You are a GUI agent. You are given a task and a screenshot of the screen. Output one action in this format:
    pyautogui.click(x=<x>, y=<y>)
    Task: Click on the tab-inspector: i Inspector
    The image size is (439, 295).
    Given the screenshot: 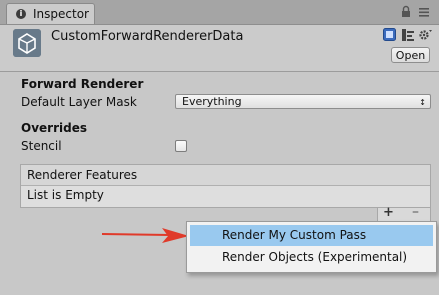 What is the action you would take?
    pyautogui.click(x=50, y=13)
    